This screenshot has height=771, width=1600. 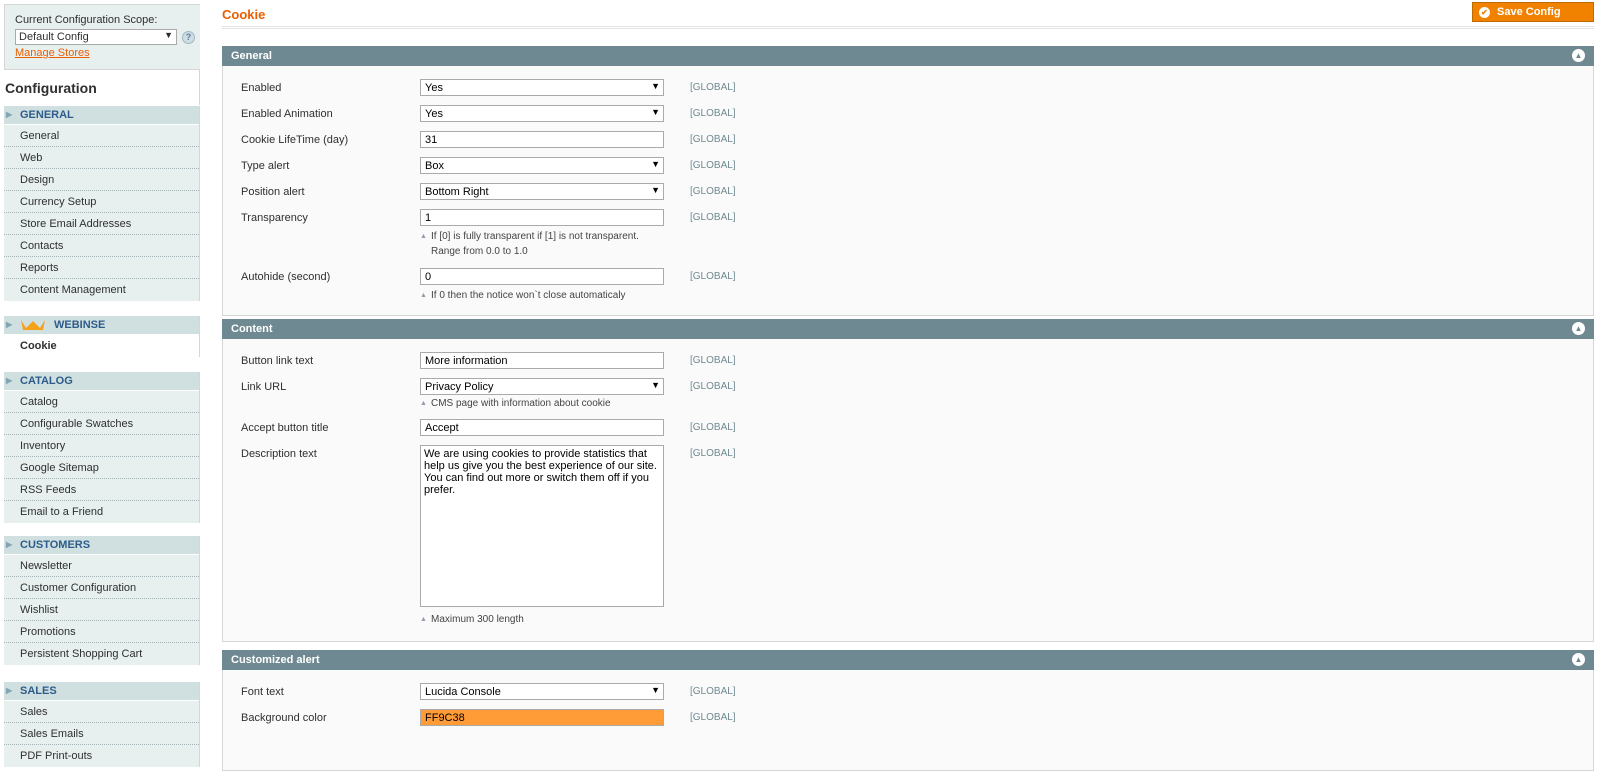 I want to click on field-label: Link URL, so click(x=264, y=387).